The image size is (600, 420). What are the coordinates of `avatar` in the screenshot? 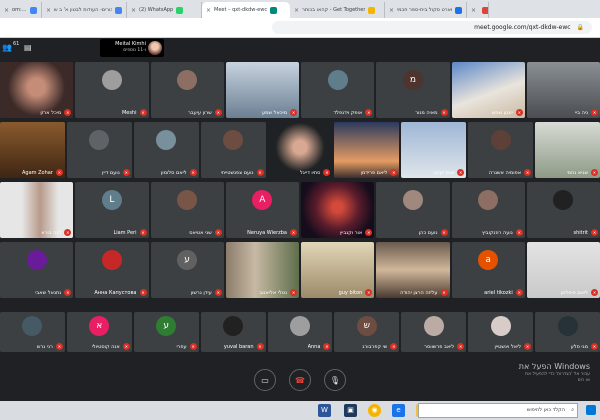 It's located at (488, 200).